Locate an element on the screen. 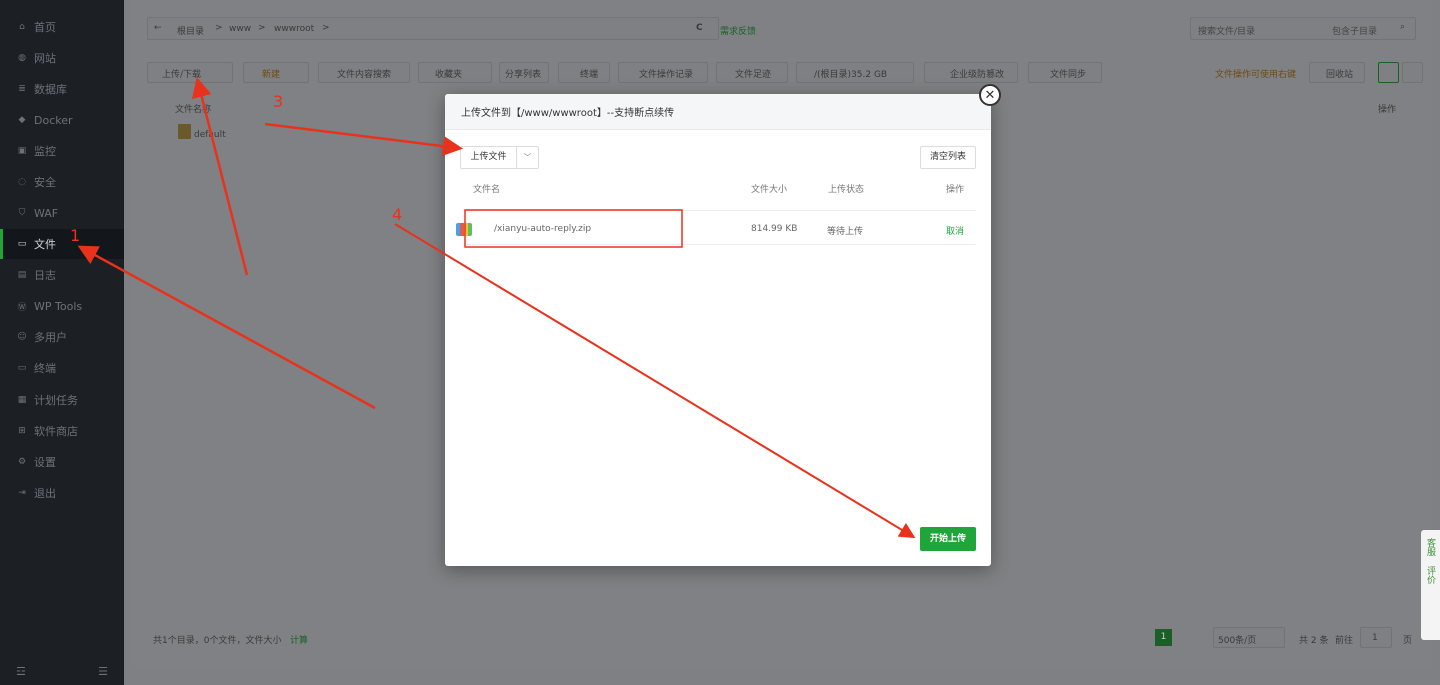 The image size is (1440, 685). col-file-name: 文件名称 is located at coordinates (193, 108).